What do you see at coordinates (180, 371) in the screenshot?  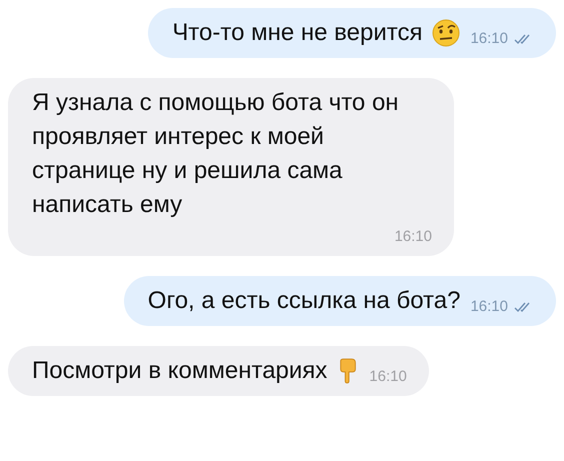 I see `message-text: Посмотри в комментариях` at bounding box center [180, 371].